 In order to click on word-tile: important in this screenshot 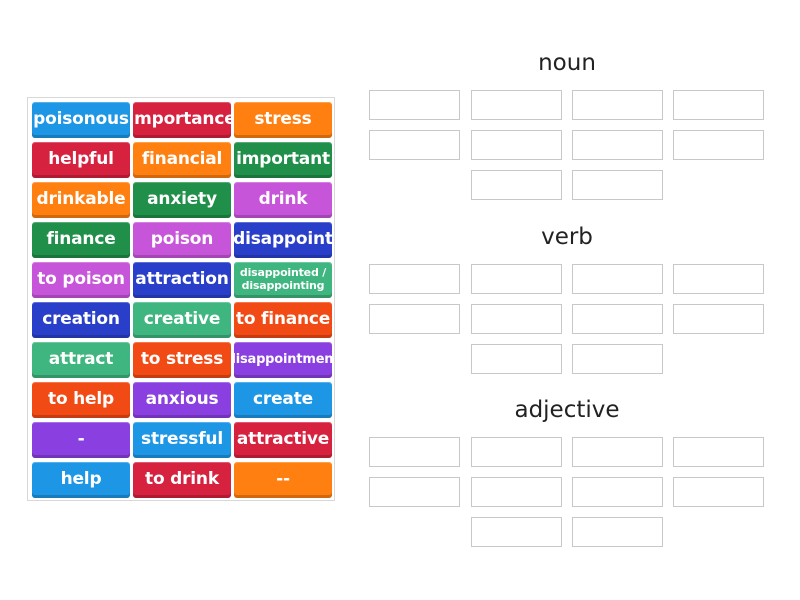, I will do `click(283, 160)`.